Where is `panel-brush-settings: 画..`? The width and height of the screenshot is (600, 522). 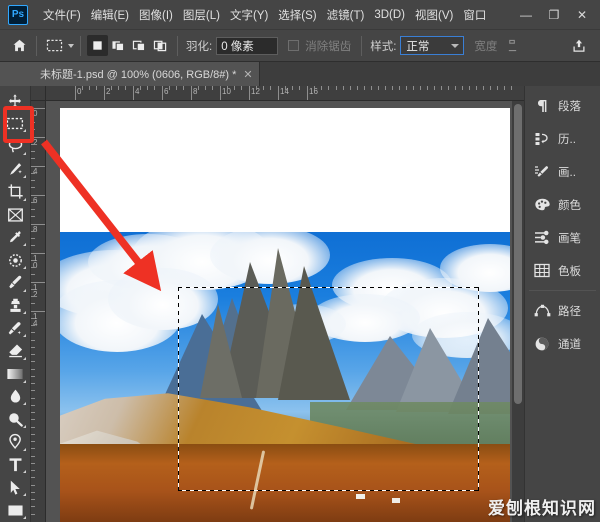 panel-brush-settings: 画.. is located at coordinates (562, 171).